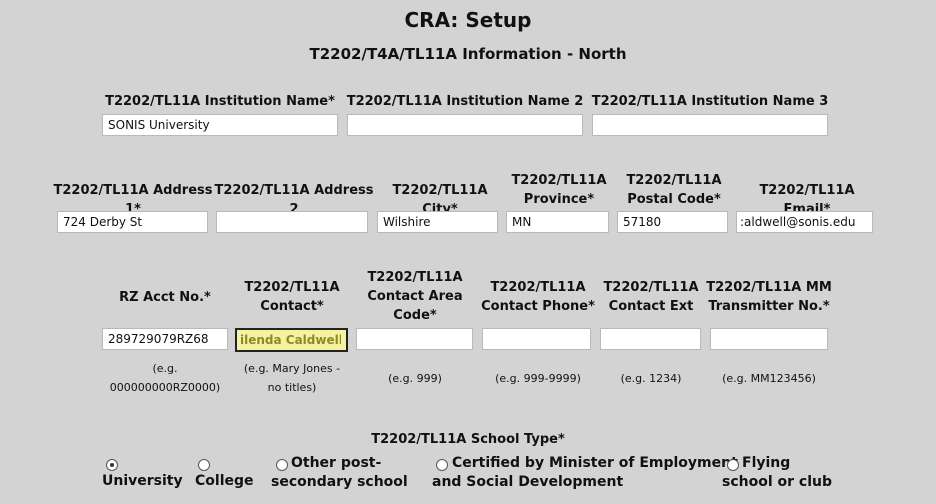 This screenshot has width=936, height=504. Describe the element at coordinates (165, 387) in the screenshot. I see `rz-acct-hint-line-2: 000000000RZ0000)` at that location.